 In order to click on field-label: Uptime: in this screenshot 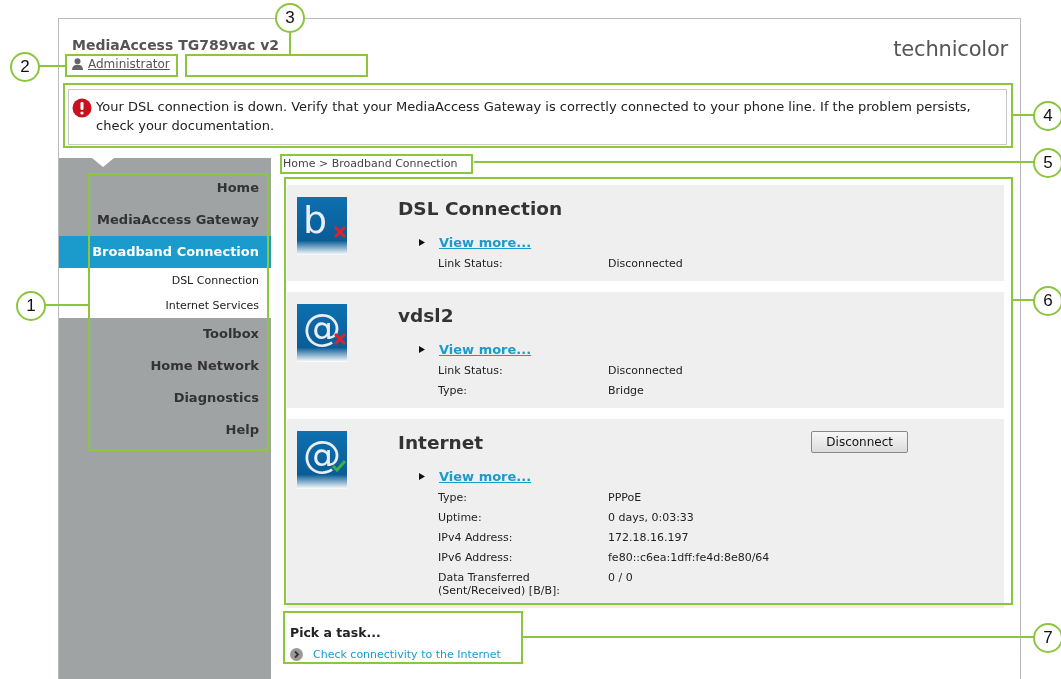, I will do `click(460, 517)`.